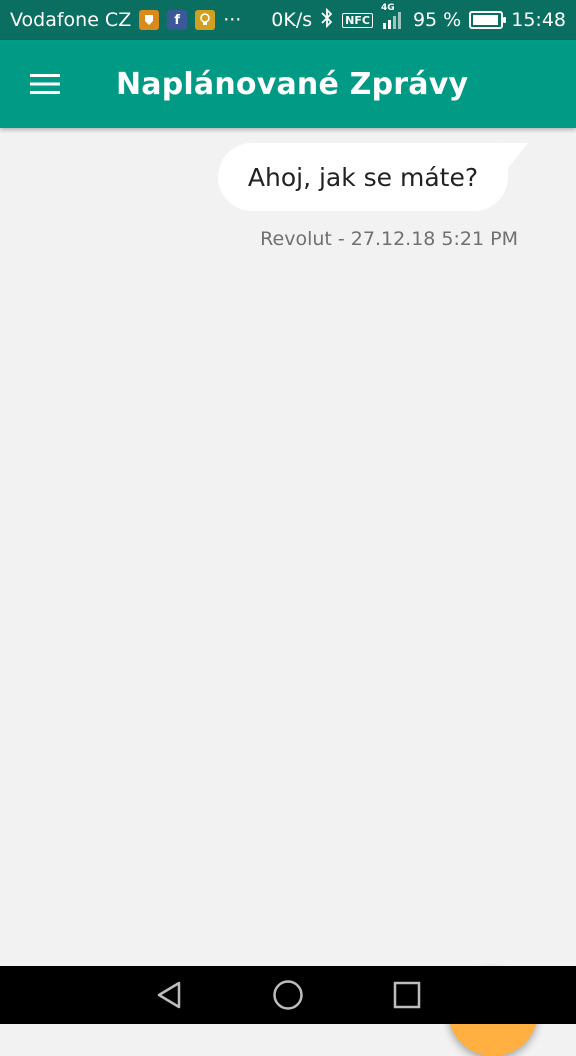 Image resolution: width=576 pixels, height=1056 pixels. I want to click on app-bar: Naplánované Zprávy, so click(288, 84).